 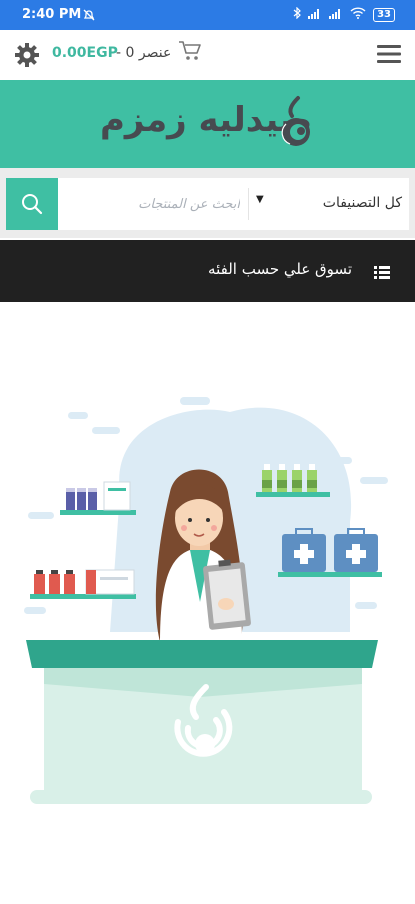 I want to click on pharmacy-logo-icon, so click(x=297, y=124).